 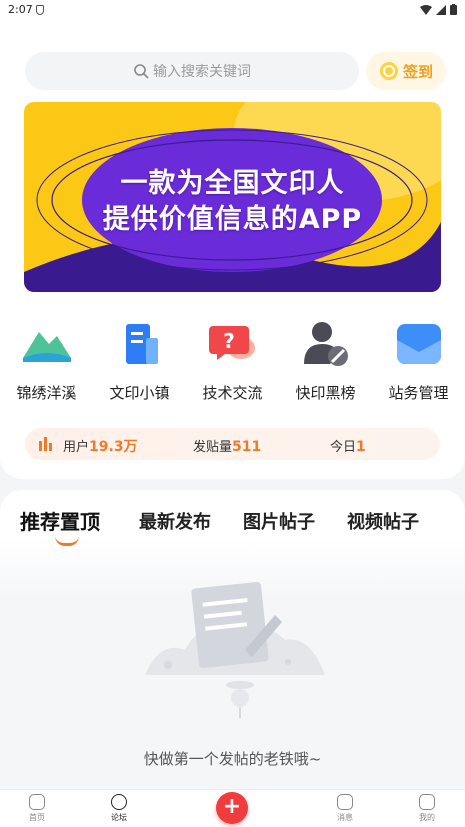 I want to click on signin-label: 签到, so click(x=417, y=71).